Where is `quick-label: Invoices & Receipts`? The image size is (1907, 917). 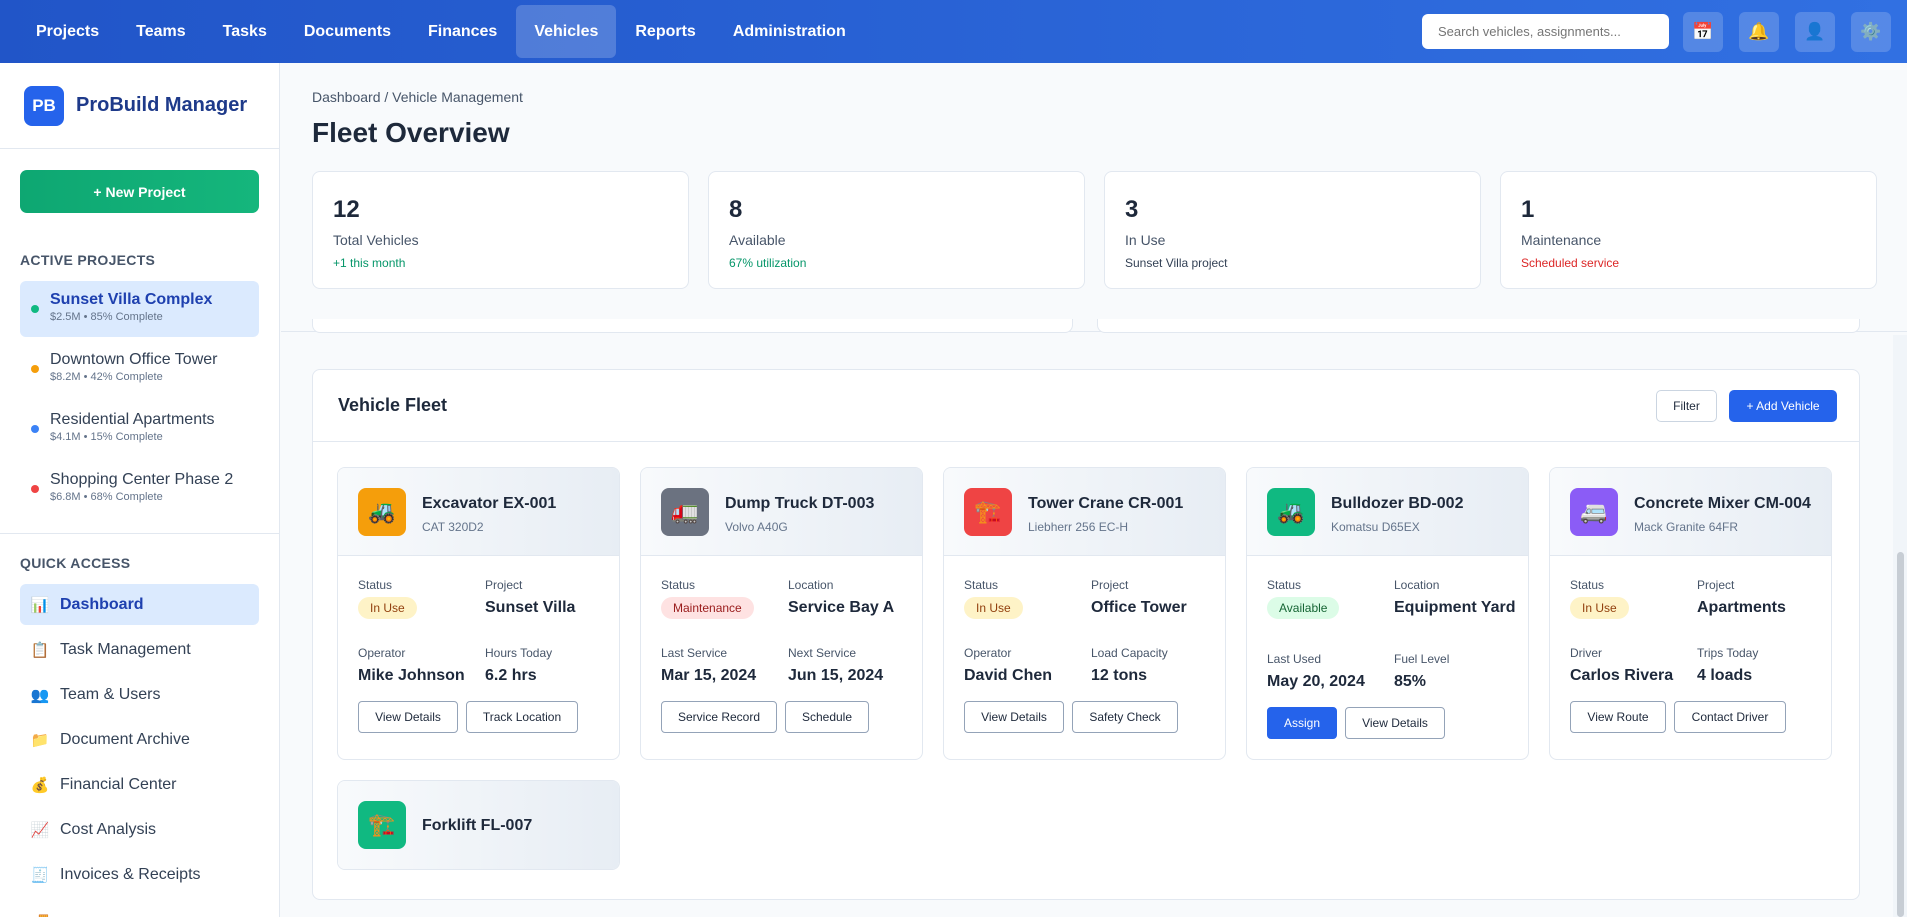 quick-label: Invoices & Receipts is located at coordinates (130, 874).